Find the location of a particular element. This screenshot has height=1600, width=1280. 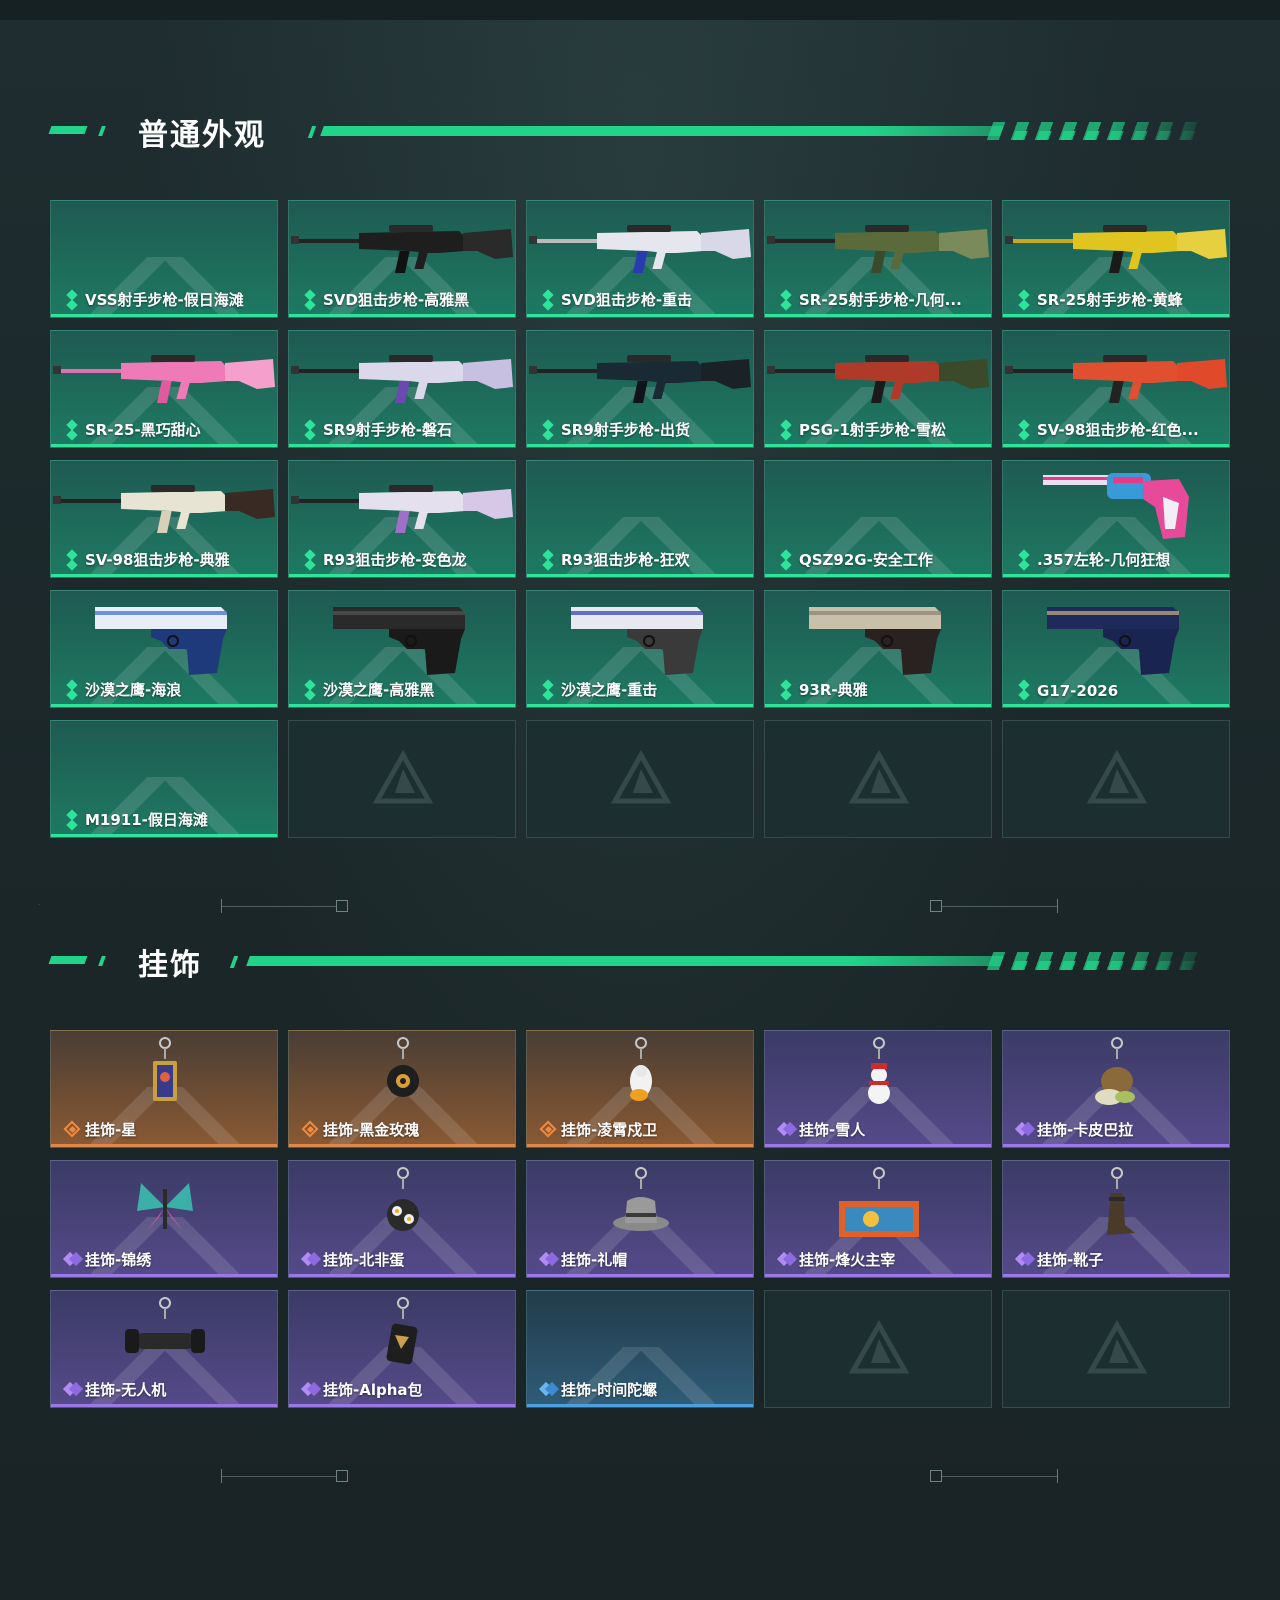

skins-item-card: SVD狙击步枪-重击 is located at coordinates (640, 259).